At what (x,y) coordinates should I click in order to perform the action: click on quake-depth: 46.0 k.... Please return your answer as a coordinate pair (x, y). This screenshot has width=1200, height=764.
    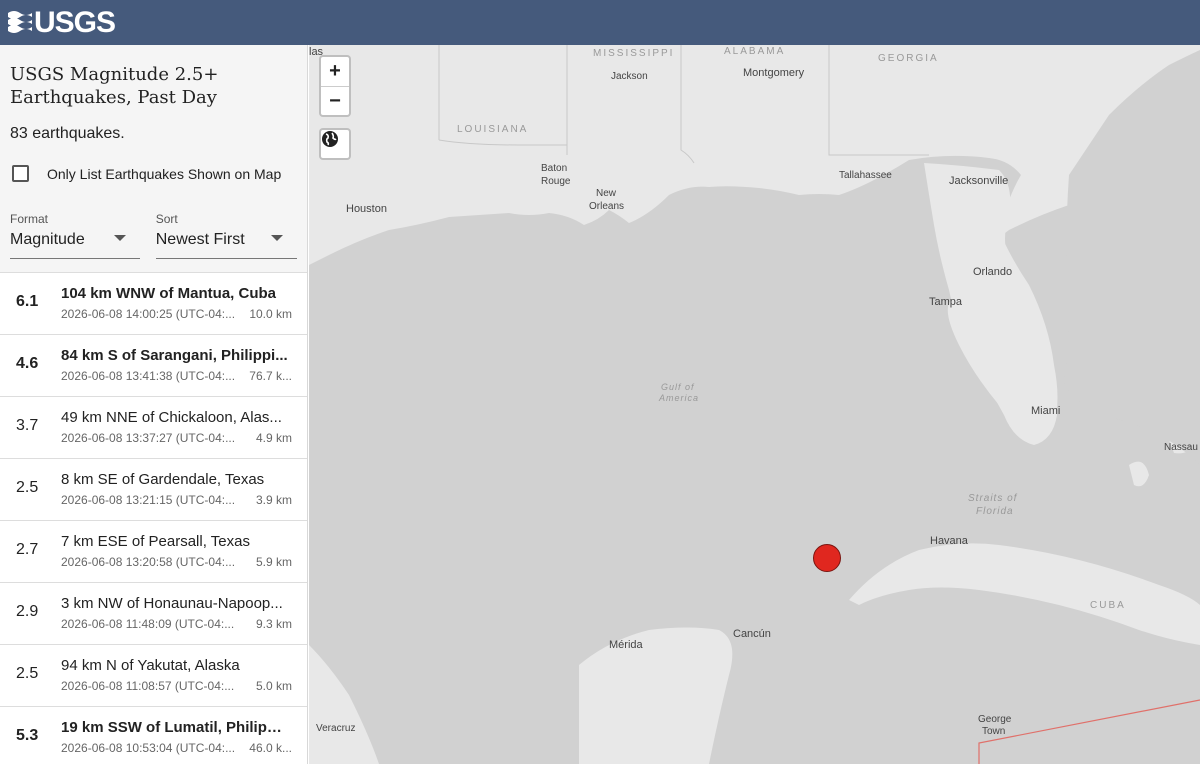
    Looking at the image, I should click on (270, 748).